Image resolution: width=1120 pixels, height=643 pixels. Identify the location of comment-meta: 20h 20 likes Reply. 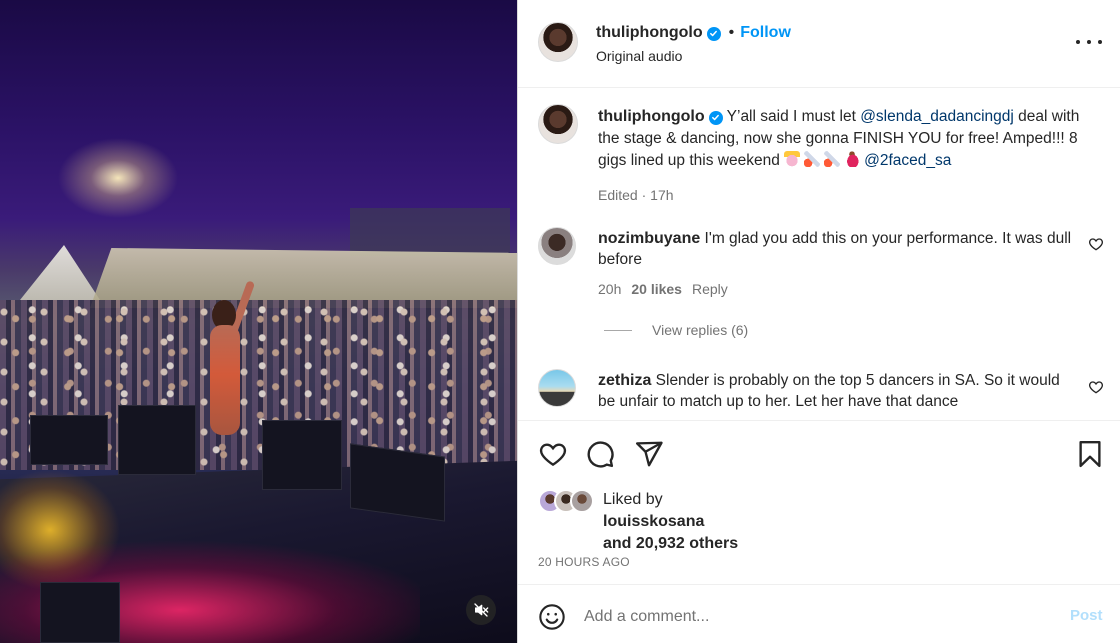
(663, 289).